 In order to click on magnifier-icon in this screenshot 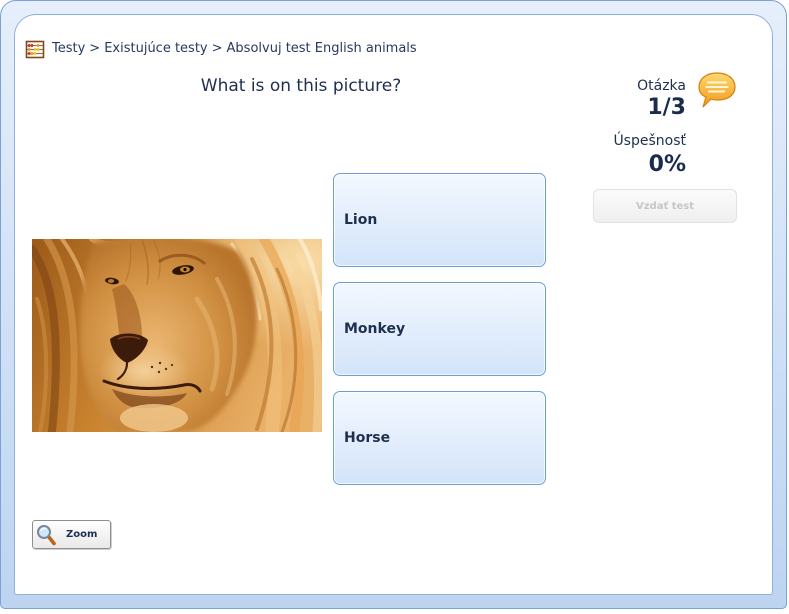, I will do `click(46, 535)`.